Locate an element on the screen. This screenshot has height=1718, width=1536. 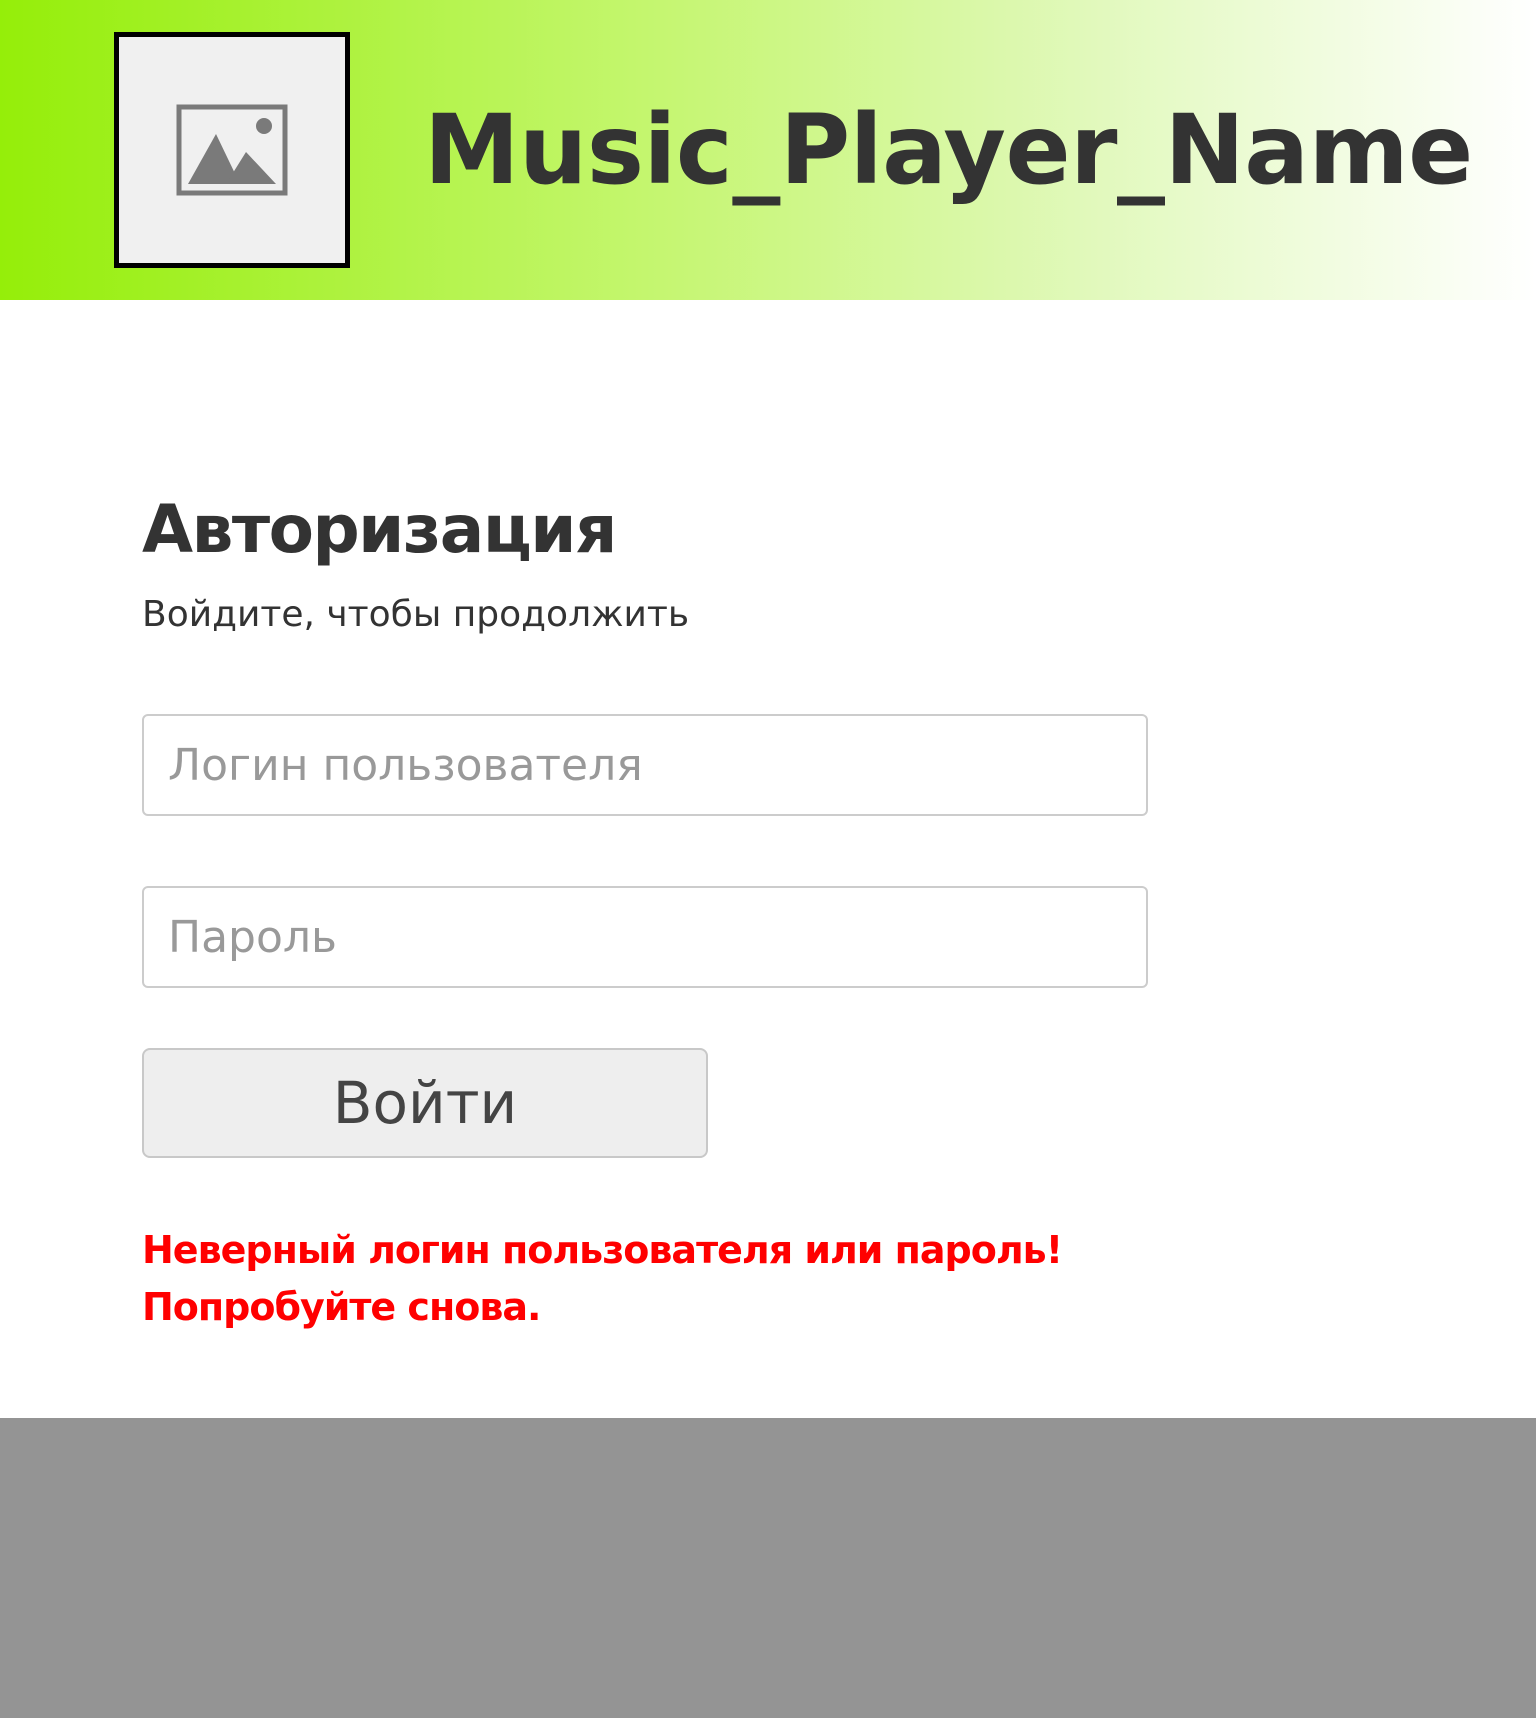
page-title: Авторизация is located at coordinates (379, 529).